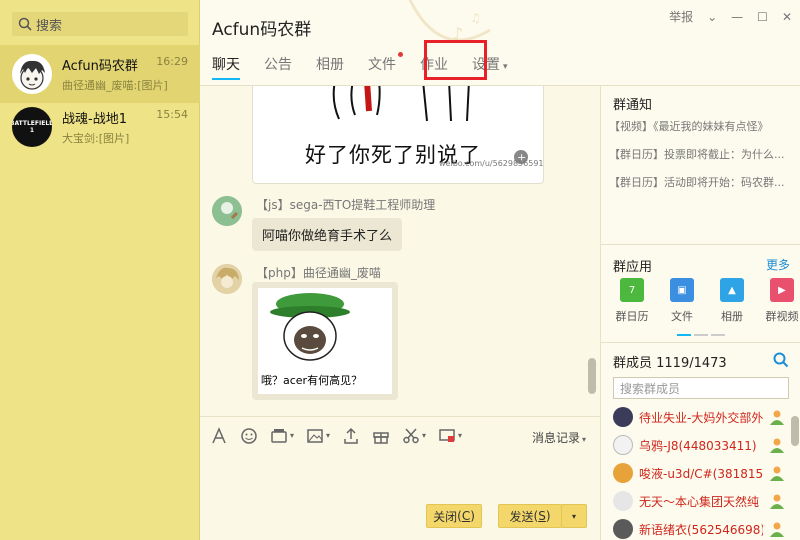 The width and height of the screenshot is (800, 540). I want to click on message-image: + 好了你死了别说了 weibo.com/u/5629856591, so click(398, 135).